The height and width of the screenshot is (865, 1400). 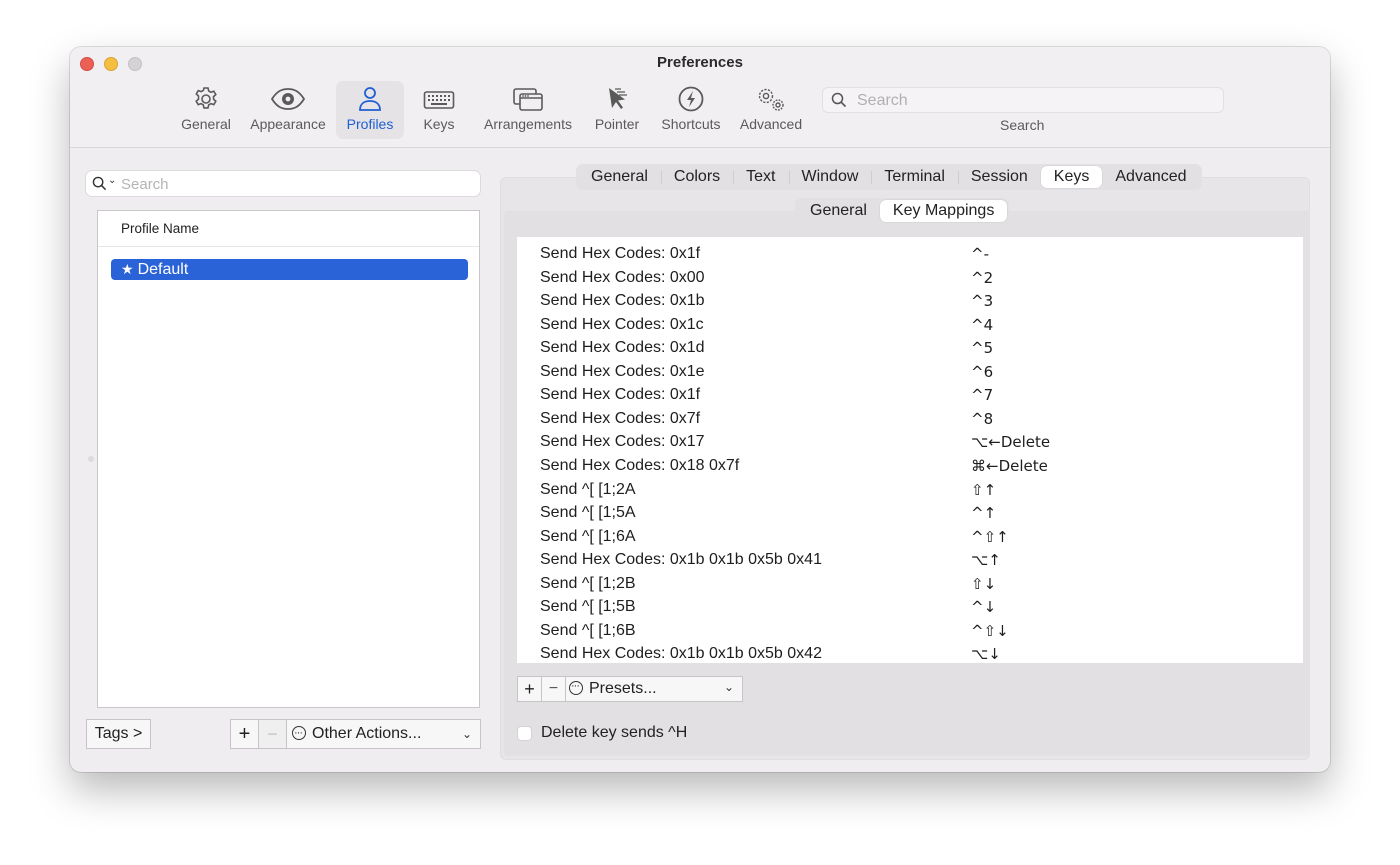 What do you see at coordinates (588, 513) in the screenshot?
I see `mapping-action: Send ^[ [1;5A` at bounding box center [588, 513].